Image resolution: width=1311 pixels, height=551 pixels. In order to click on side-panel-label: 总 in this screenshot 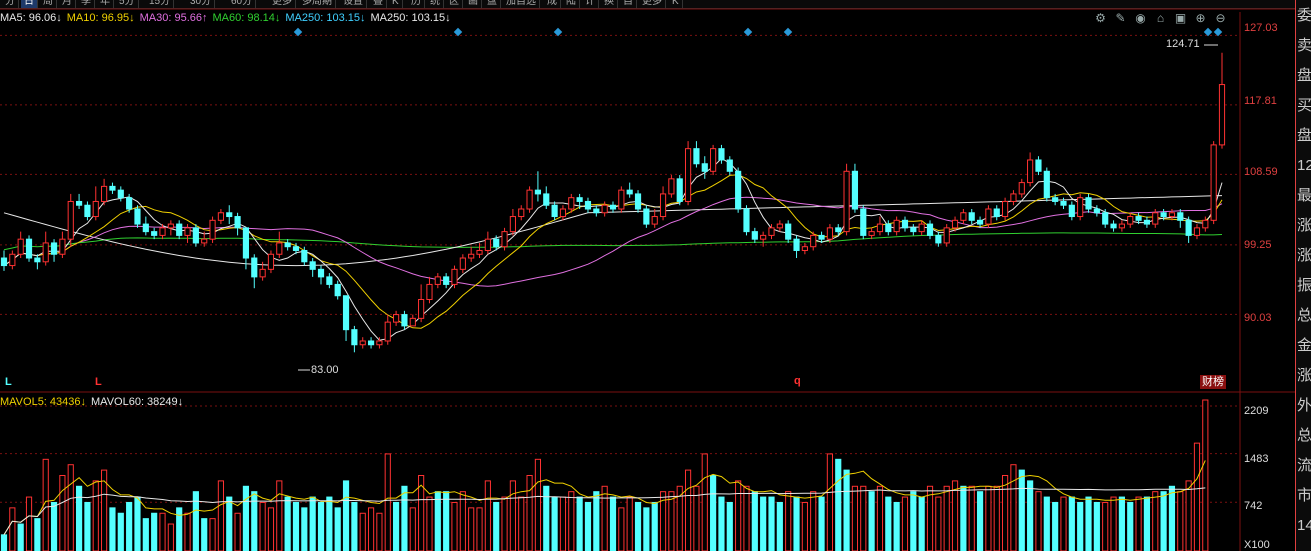, I will do `click(1304, 315)`.